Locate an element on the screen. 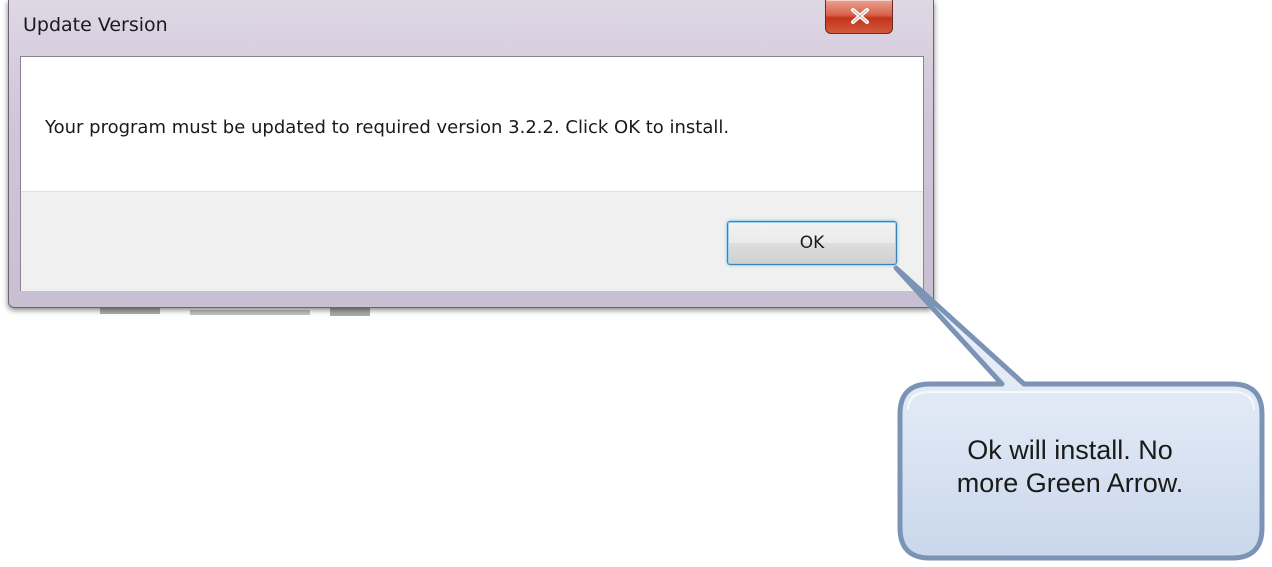 The image size is (1272, 567). callout-text: Ok will install. No more Green Arrow. is located at coordinates (1070, 467).